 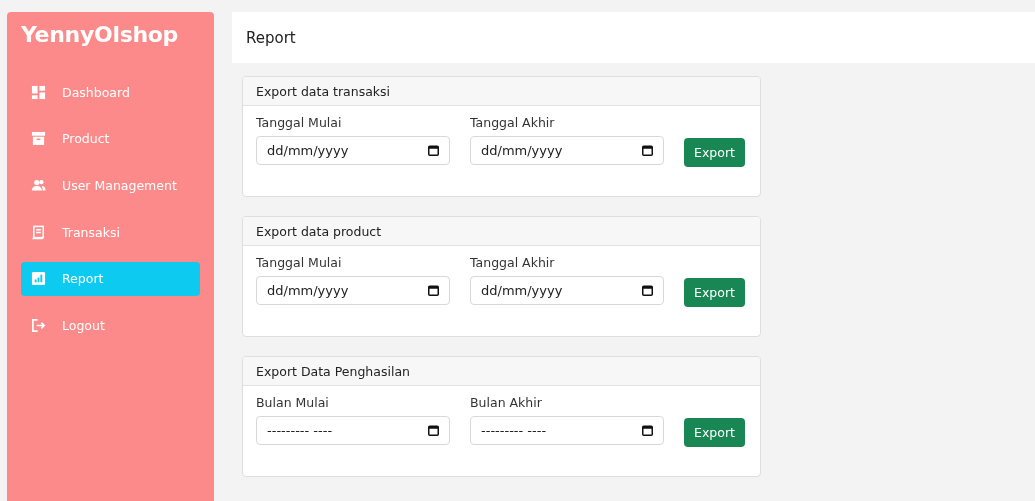 What do you see at coordinates (110, 325) in the screenshot?
I see `sidebar-item: Logout` at bounding box center [110, 325].